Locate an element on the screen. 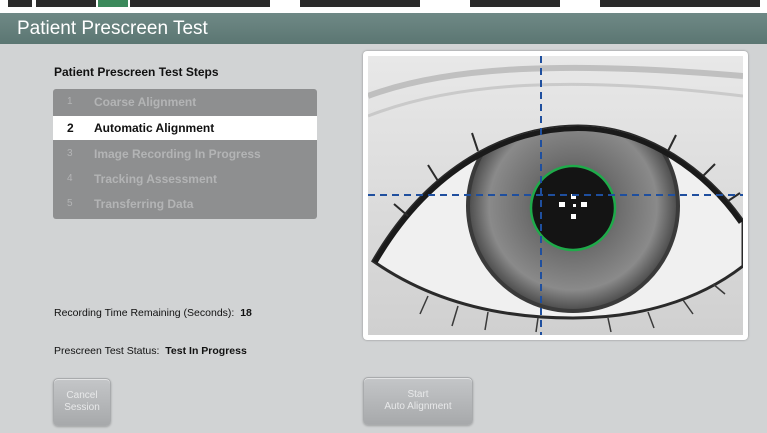 Image resolution: width=767 pixels, height=433 pixels. step-item-image-recording: 3 Image Recording In Progress is located at coordinates (185, 154).